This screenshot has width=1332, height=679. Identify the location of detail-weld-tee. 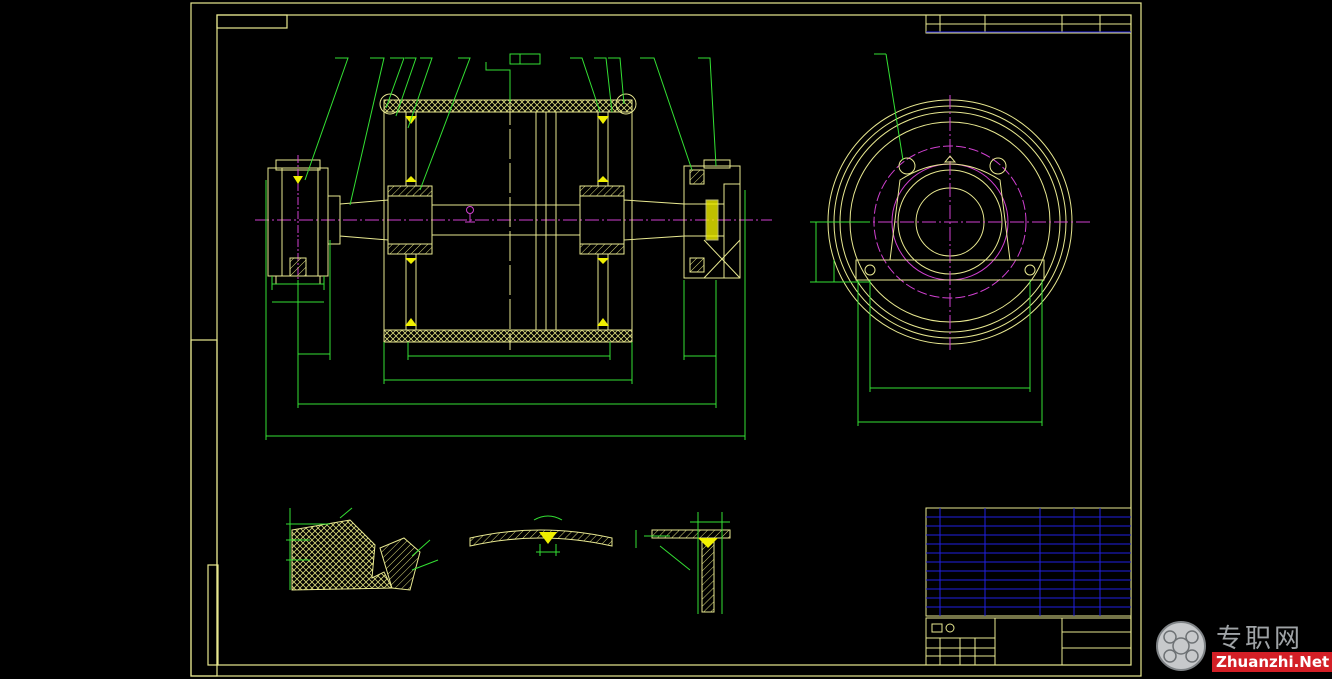
(683, 563).